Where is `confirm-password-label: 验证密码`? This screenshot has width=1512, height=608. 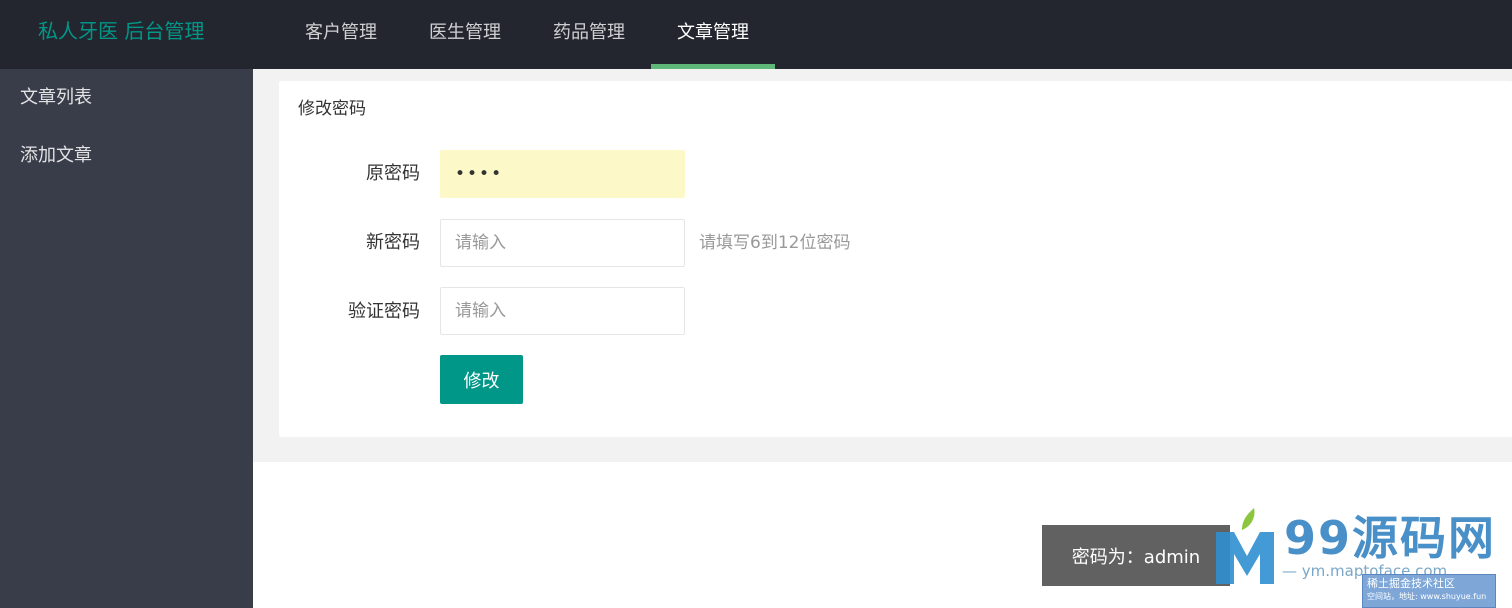
confirm-password-label: 验证密码 is located at coordinates (384, 311).